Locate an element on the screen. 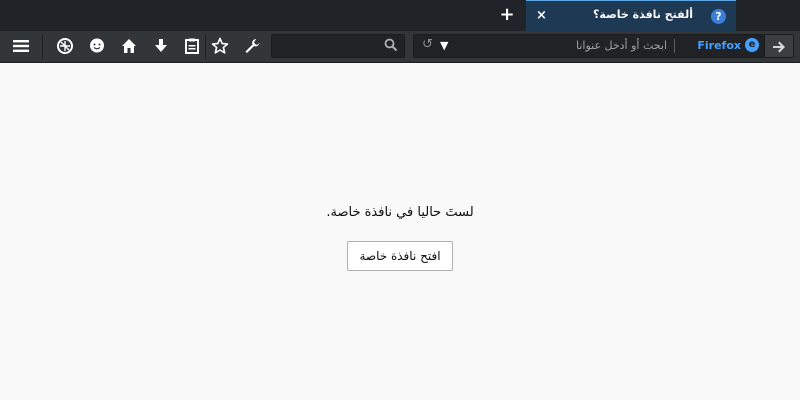  tab-private-window: × ألفتح نافذة خاصة؟ ? is located at coordinates (631, 15).